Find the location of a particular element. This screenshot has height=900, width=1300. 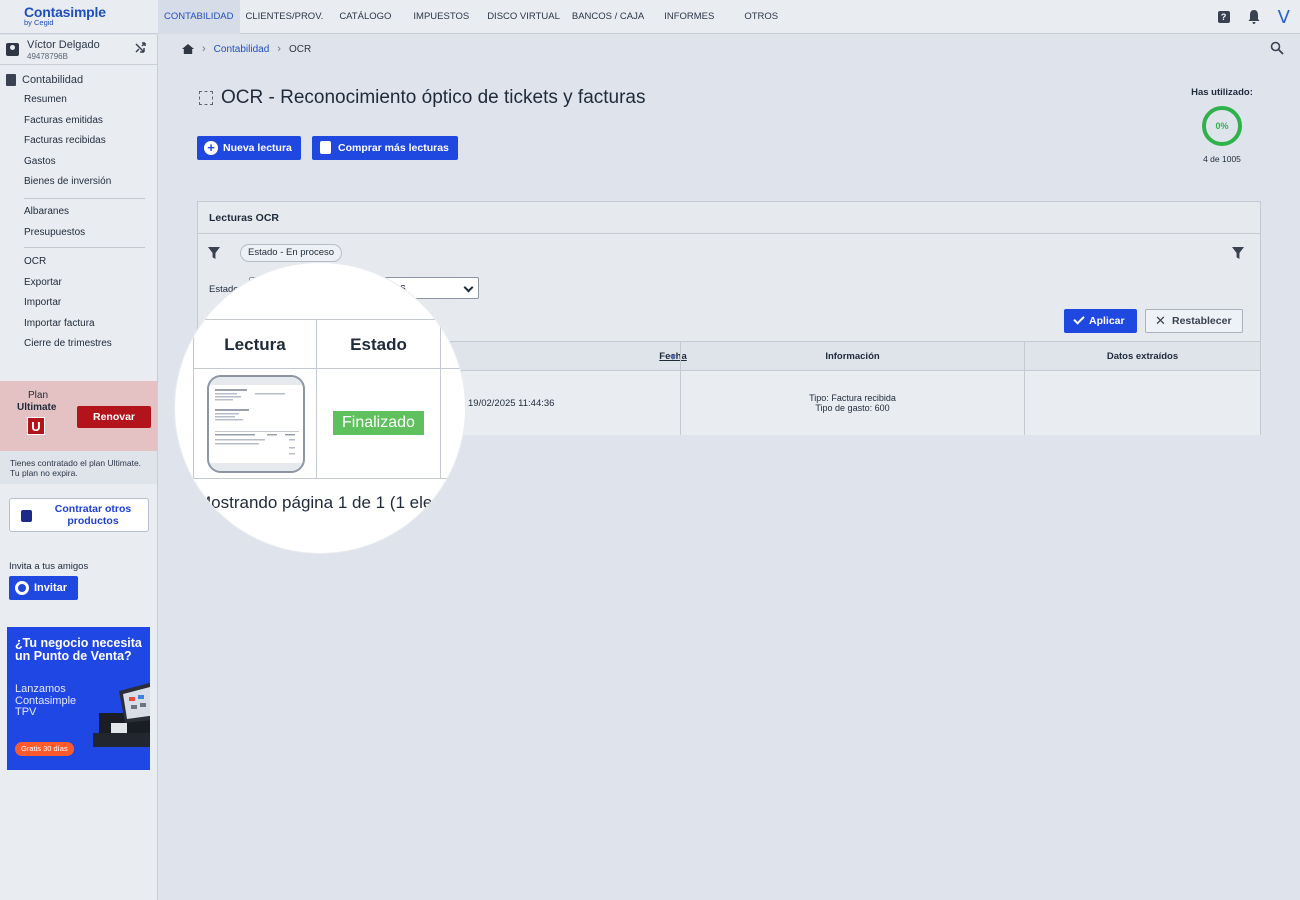

sidebar-item-cierre-trimestres: Cierre de trimestres is located at coordinates (84, 344).